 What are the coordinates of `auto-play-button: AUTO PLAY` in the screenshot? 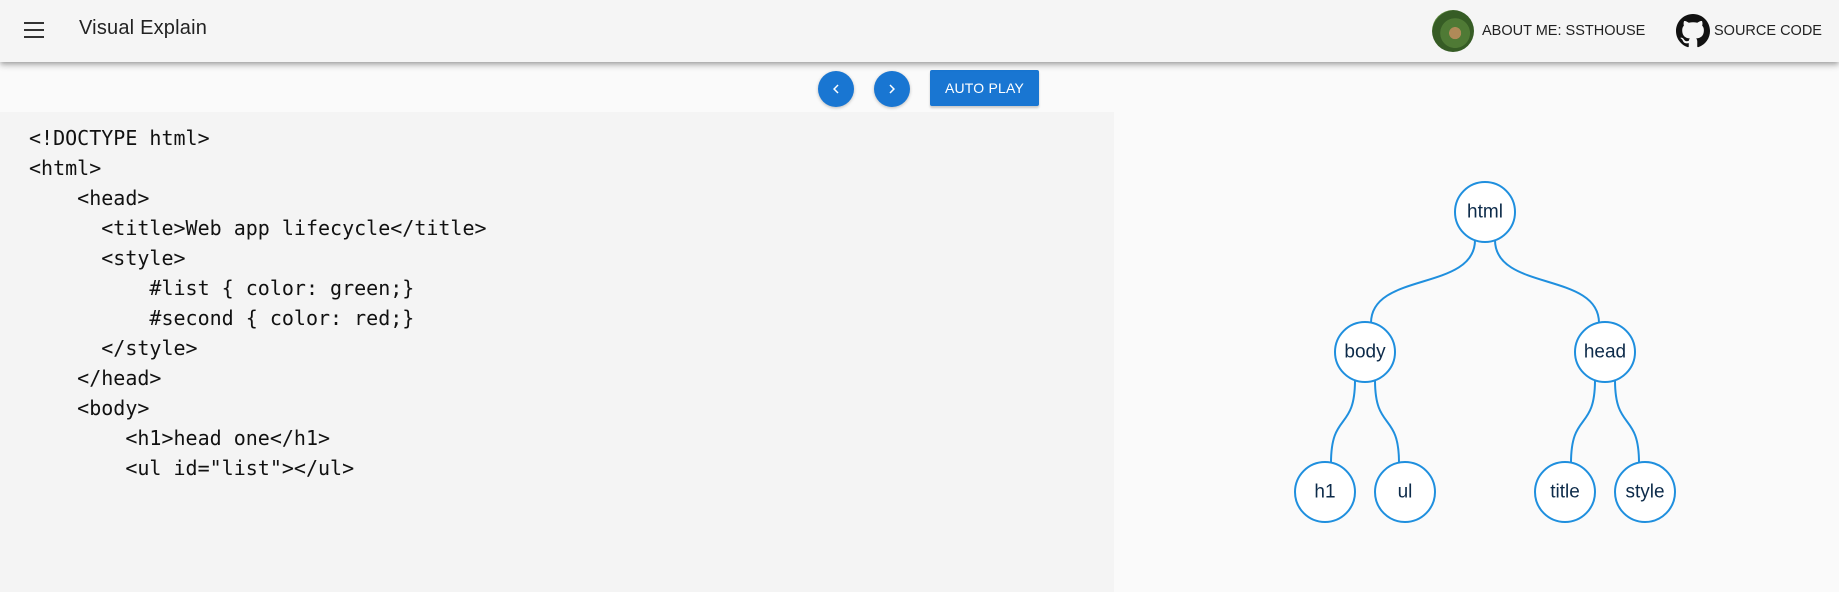 It's located at (984, 88).